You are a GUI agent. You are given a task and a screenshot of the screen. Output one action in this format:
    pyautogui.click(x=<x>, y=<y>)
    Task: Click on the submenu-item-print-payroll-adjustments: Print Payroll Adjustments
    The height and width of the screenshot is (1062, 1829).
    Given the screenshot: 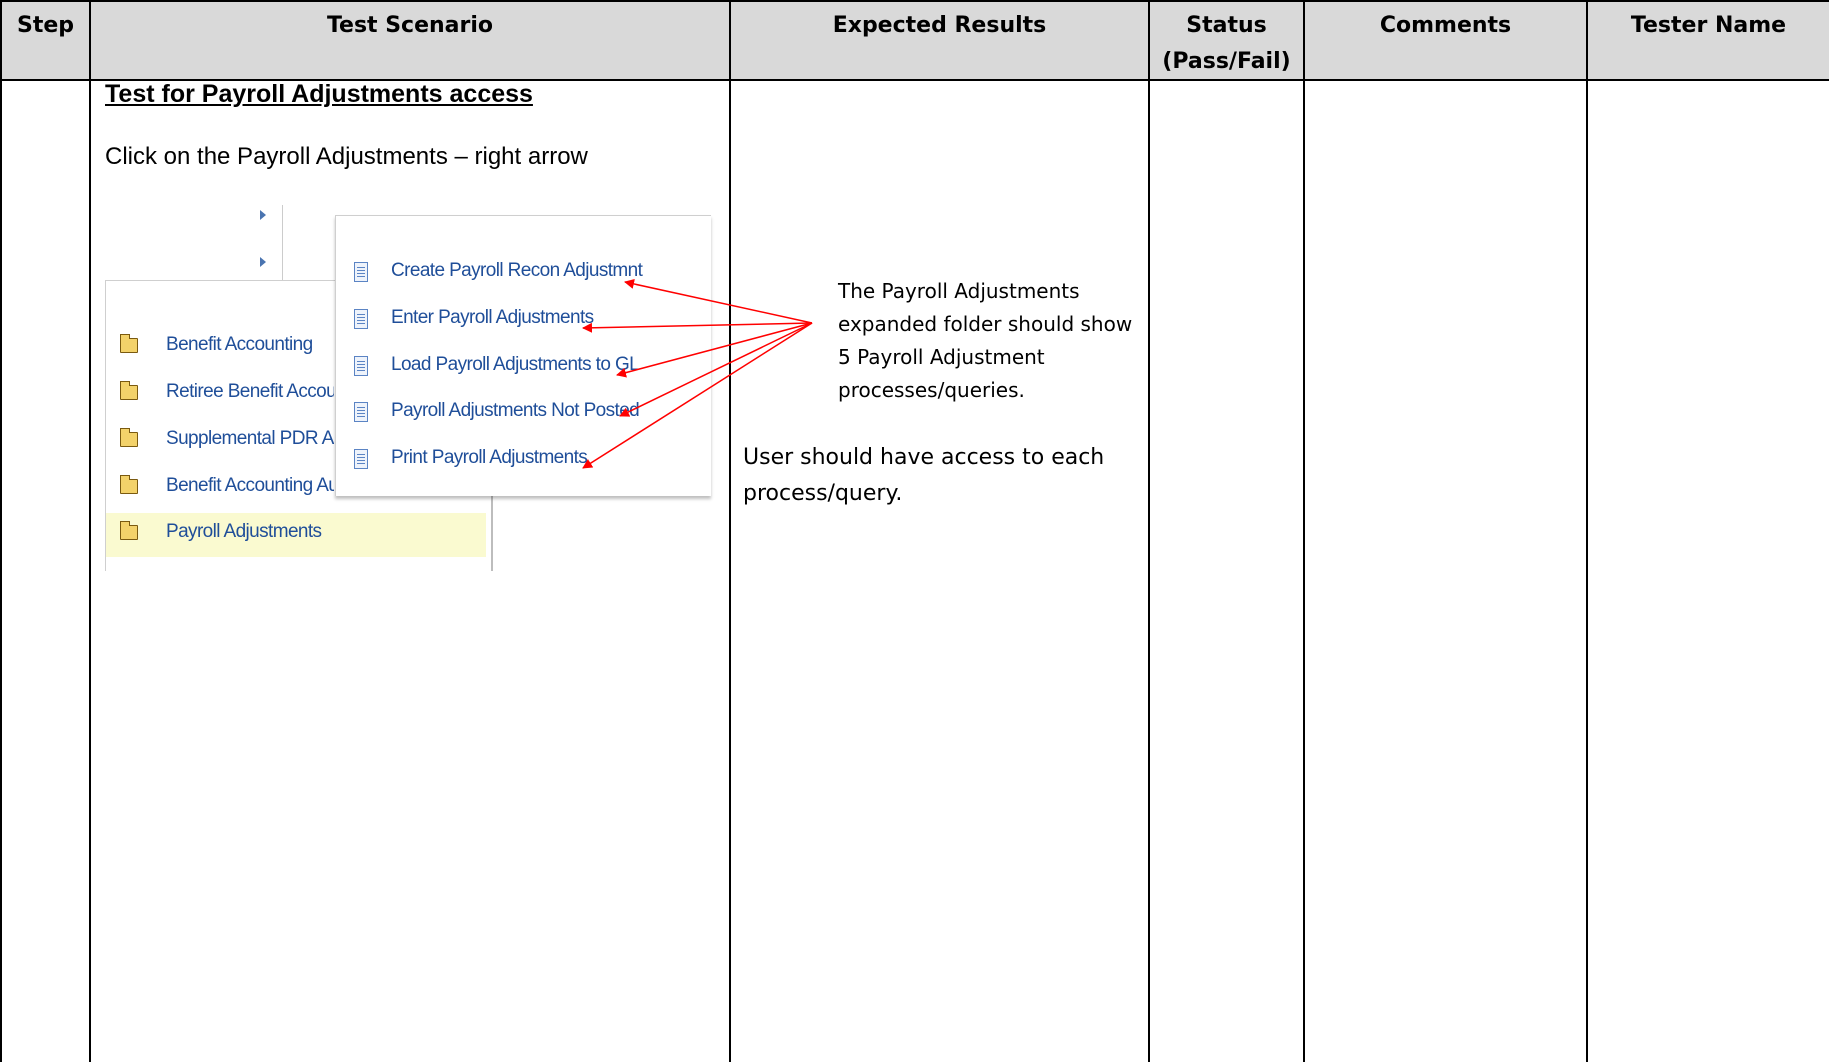 What is the action you would take?
    pyautogui.click(x=521, y=463)
    